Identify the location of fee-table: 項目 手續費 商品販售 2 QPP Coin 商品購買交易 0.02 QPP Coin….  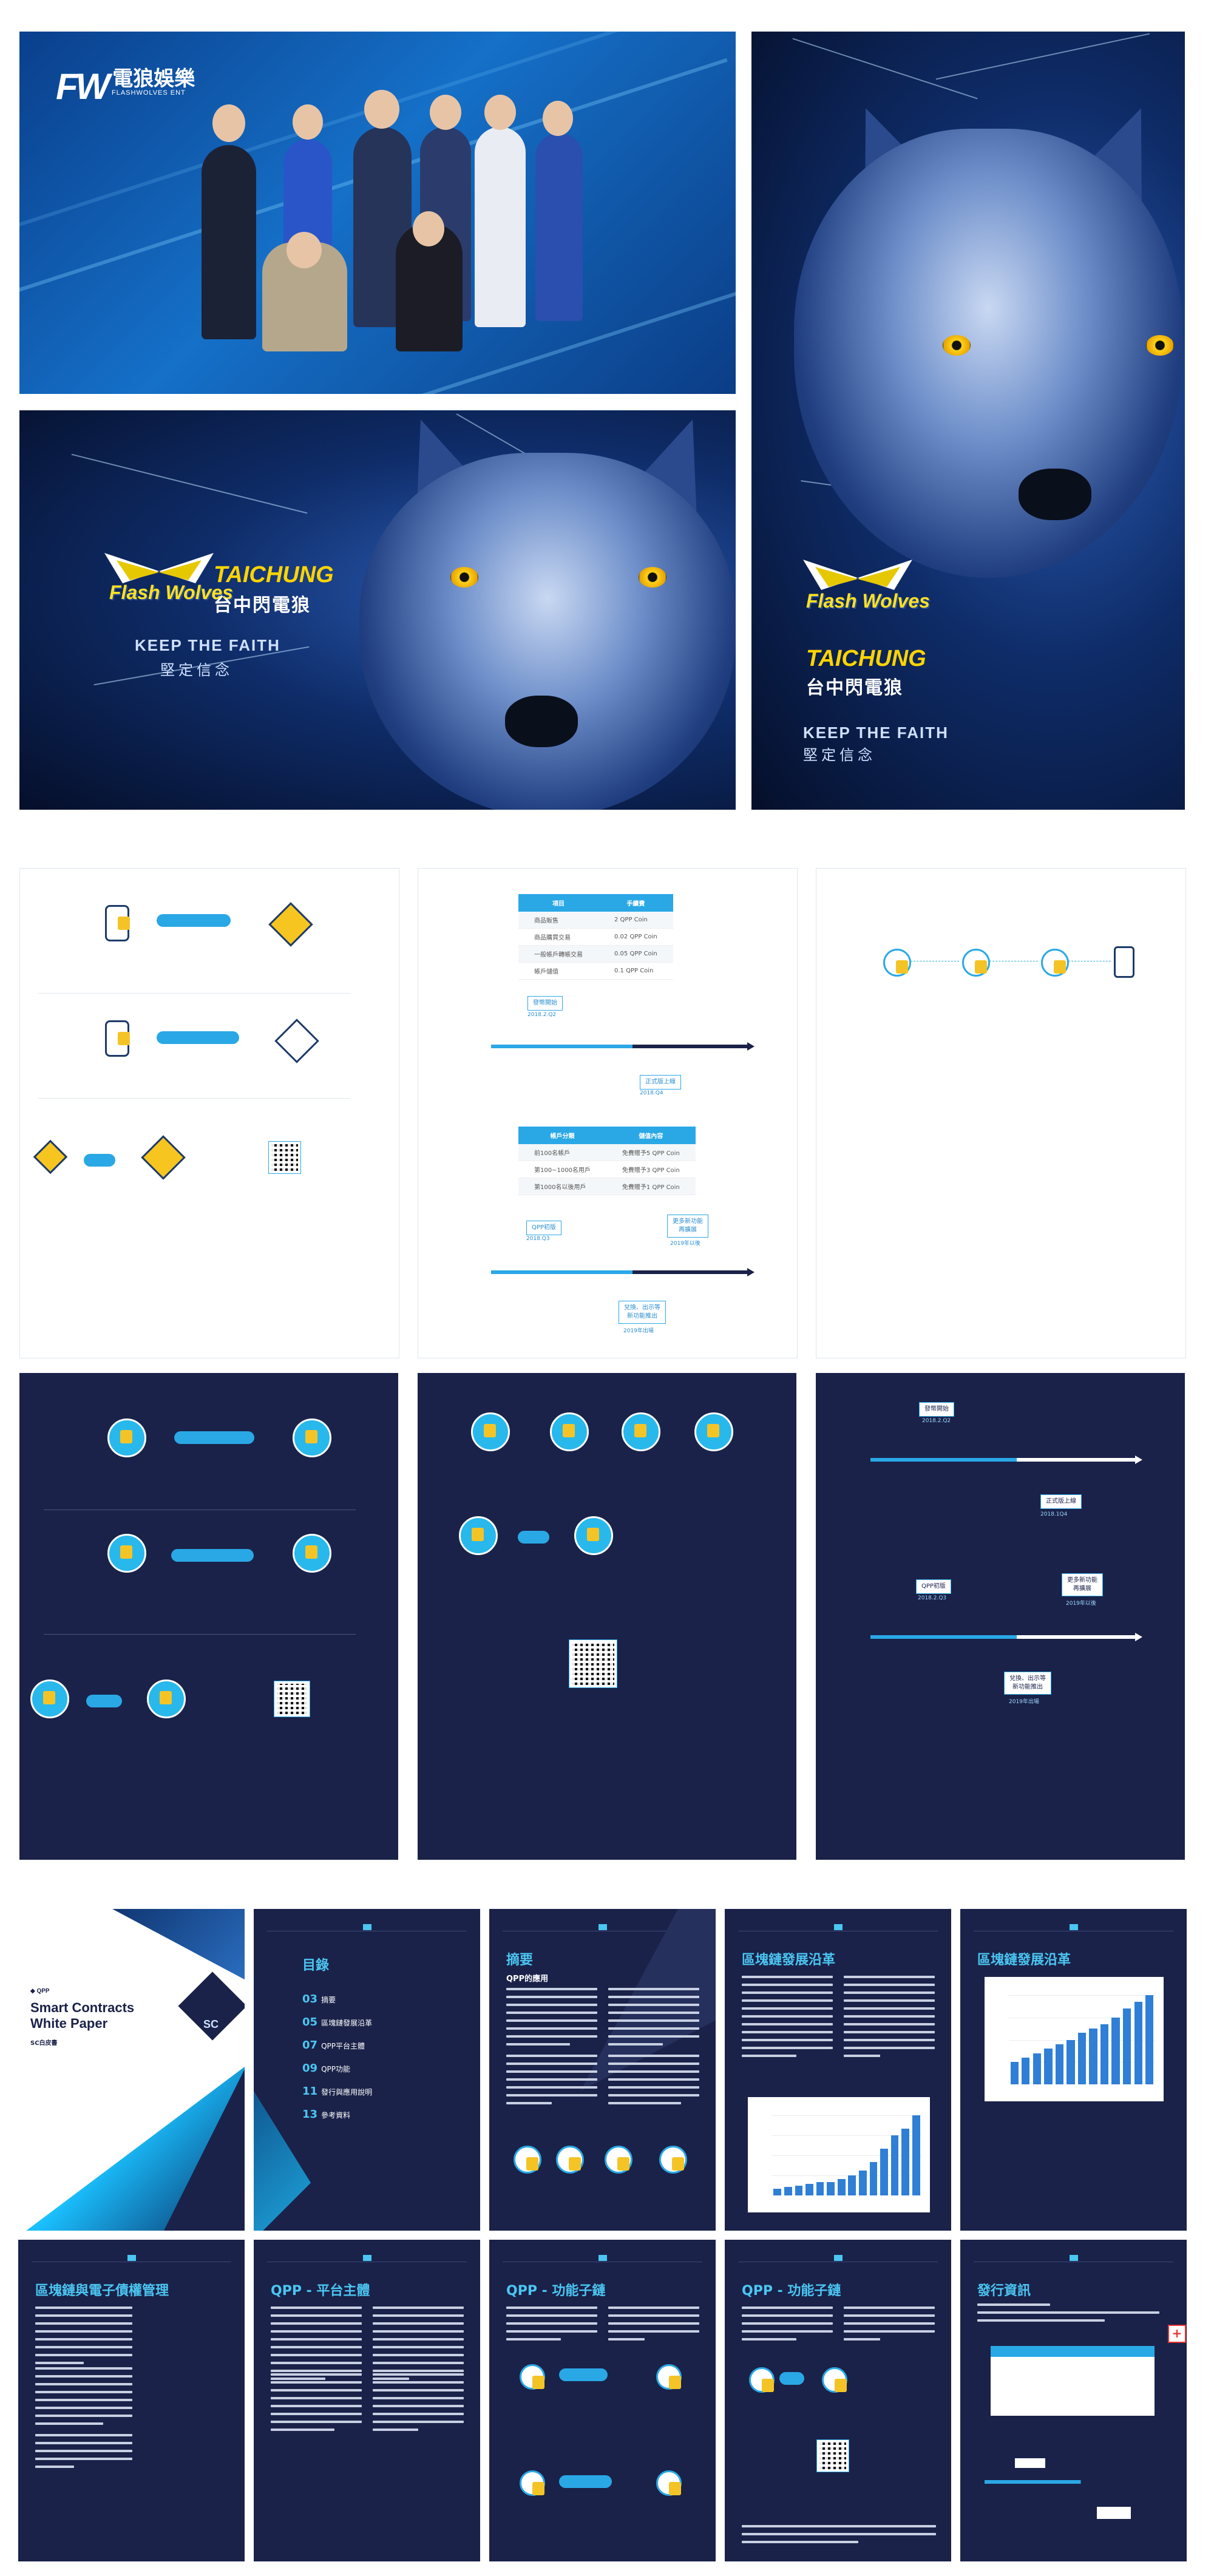
(595, 937).